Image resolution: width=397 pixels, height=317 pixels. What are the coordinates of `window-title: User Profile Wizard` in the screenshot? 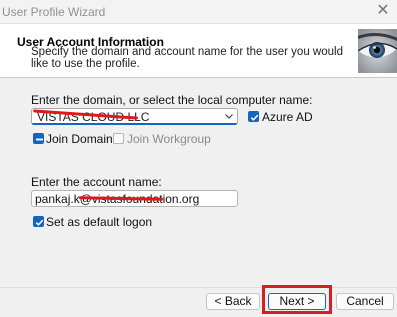 It's located at (54, 12).